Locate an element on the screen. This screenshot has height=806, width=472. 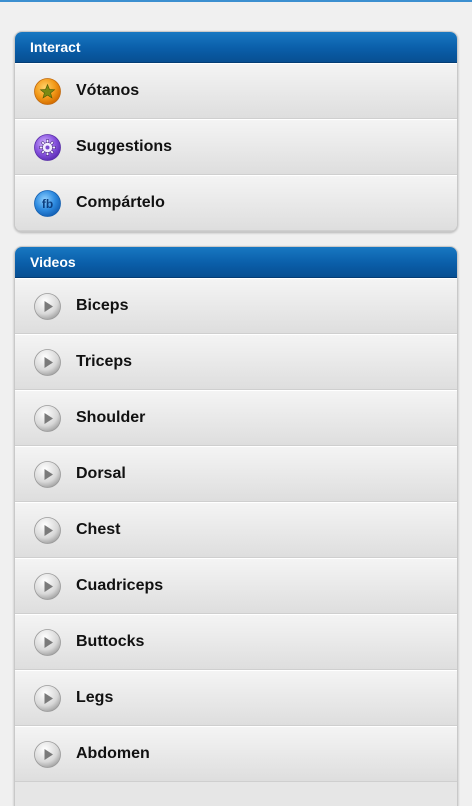
svg-text: fb is located at coordinates (47, 204).